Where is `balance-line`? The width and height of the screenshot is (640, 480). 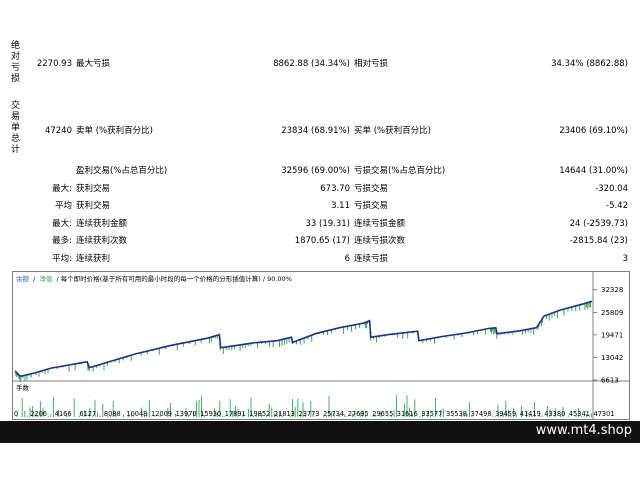 balance-line is located at coordinates (303, 339).